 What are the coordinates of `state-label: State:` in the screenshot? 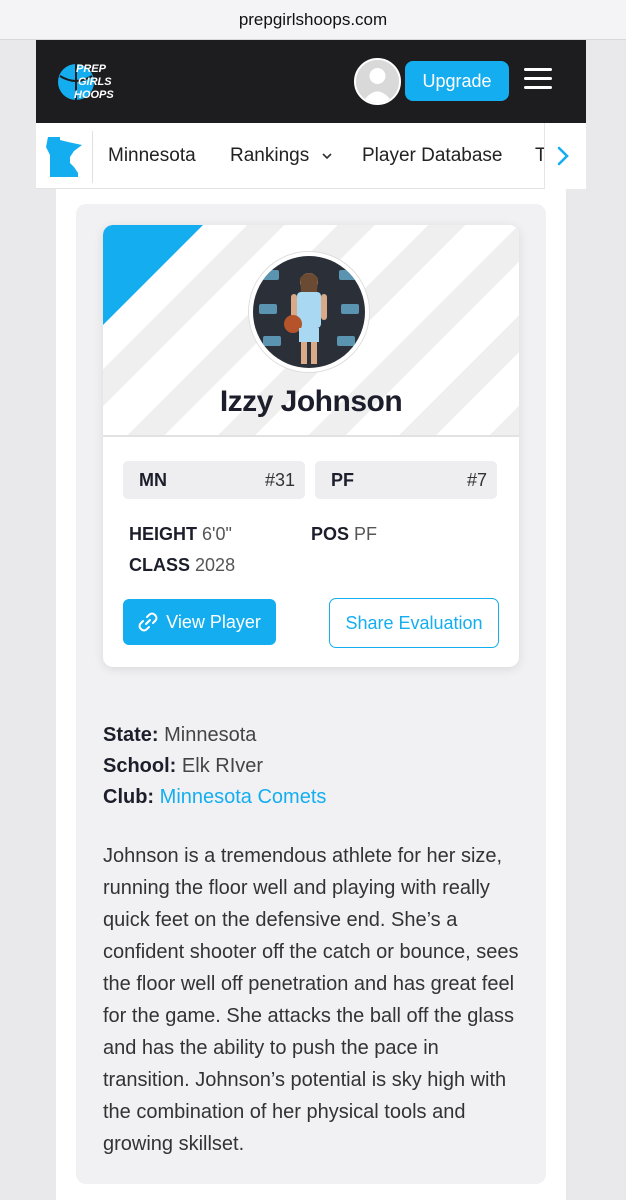 It's located at (131, 735).